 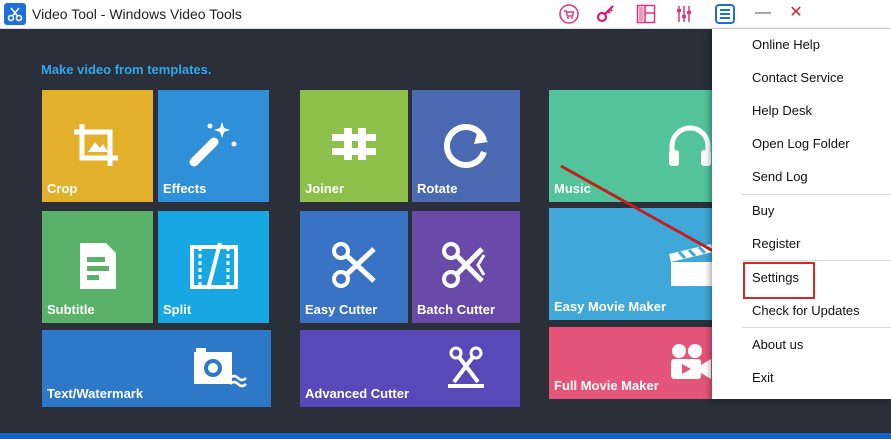 I want to click on tile-batch-cutter: Batch Cutter, so click(x=466, y=267).